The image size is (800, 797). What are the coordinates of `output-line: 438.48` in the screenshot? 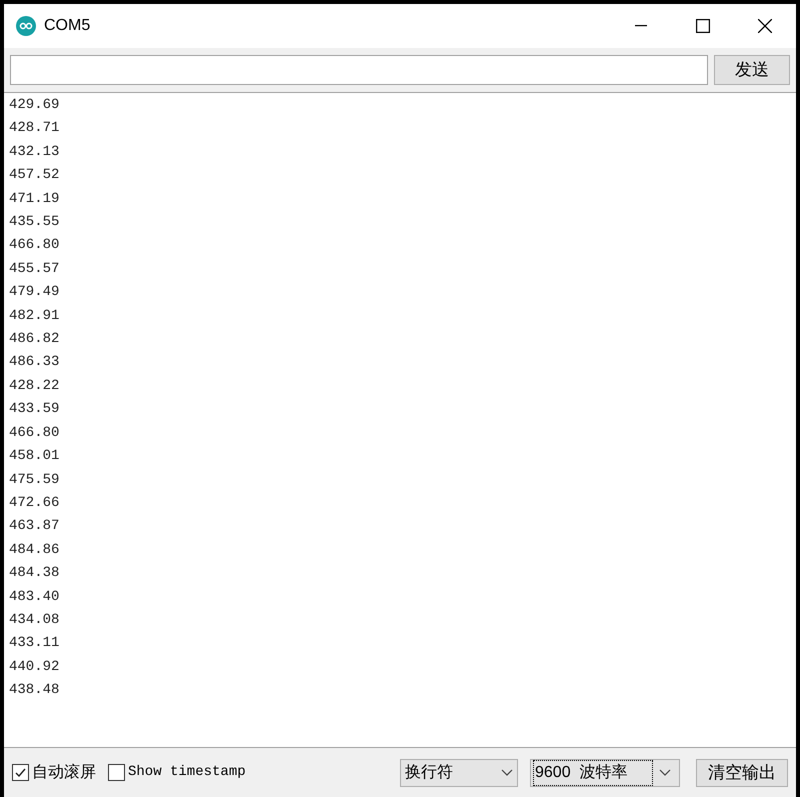 It's located at (34, 690).